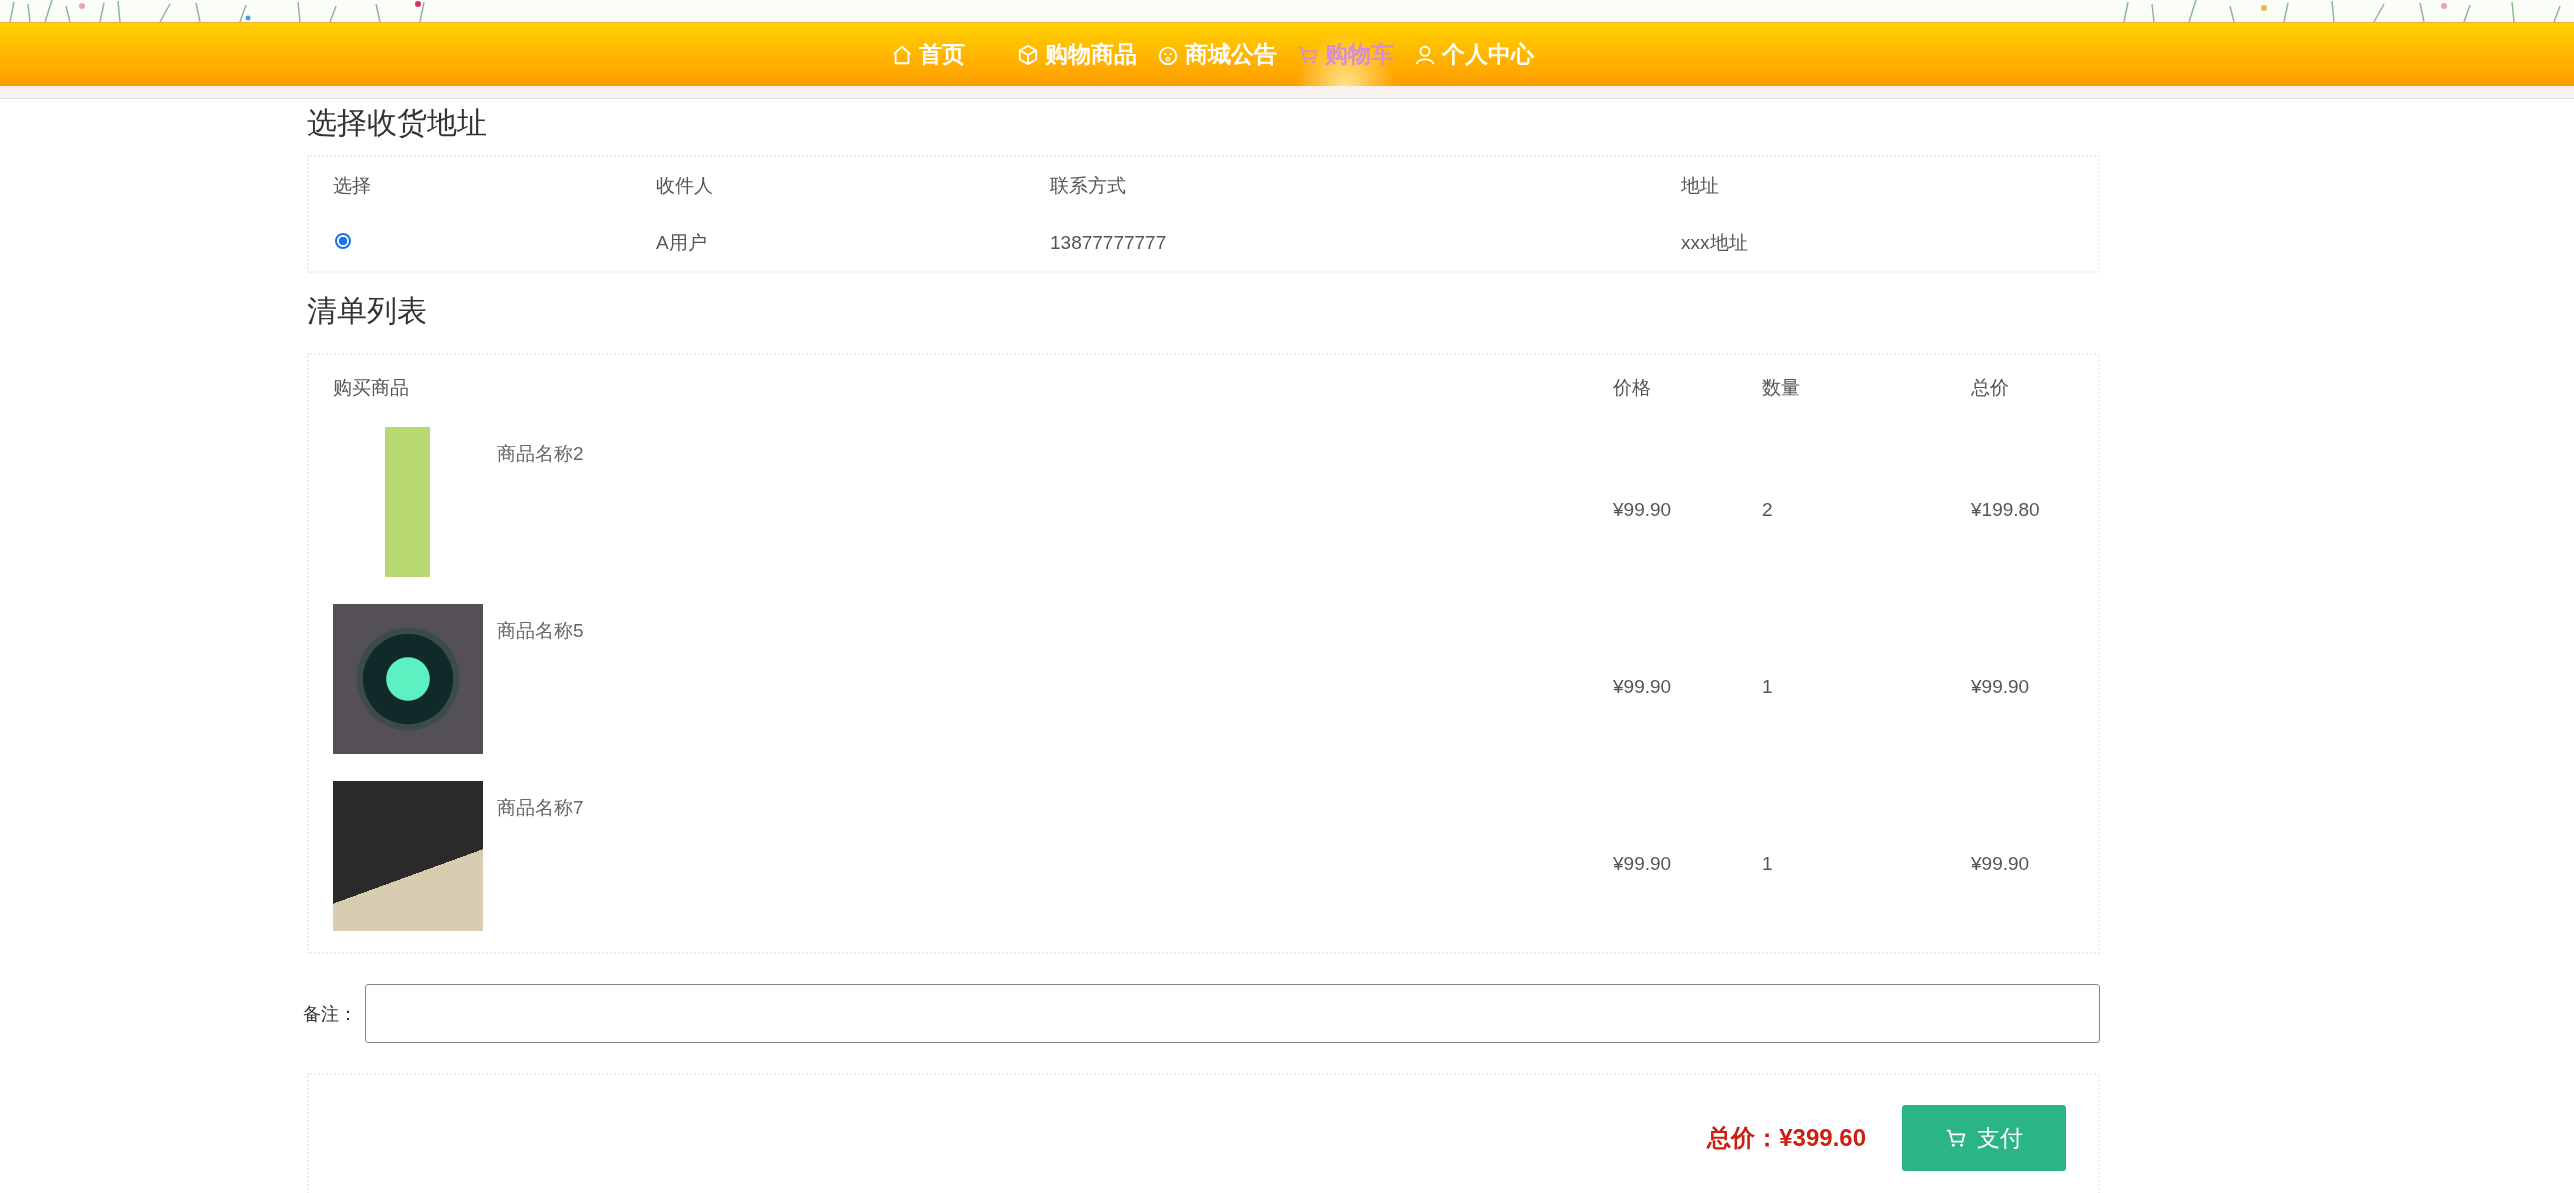 This screenshot has width=2574, height=1193. Describe the element at coordinates (1700, 185) in the screenshot. I see `column-header: 地址` at that location.